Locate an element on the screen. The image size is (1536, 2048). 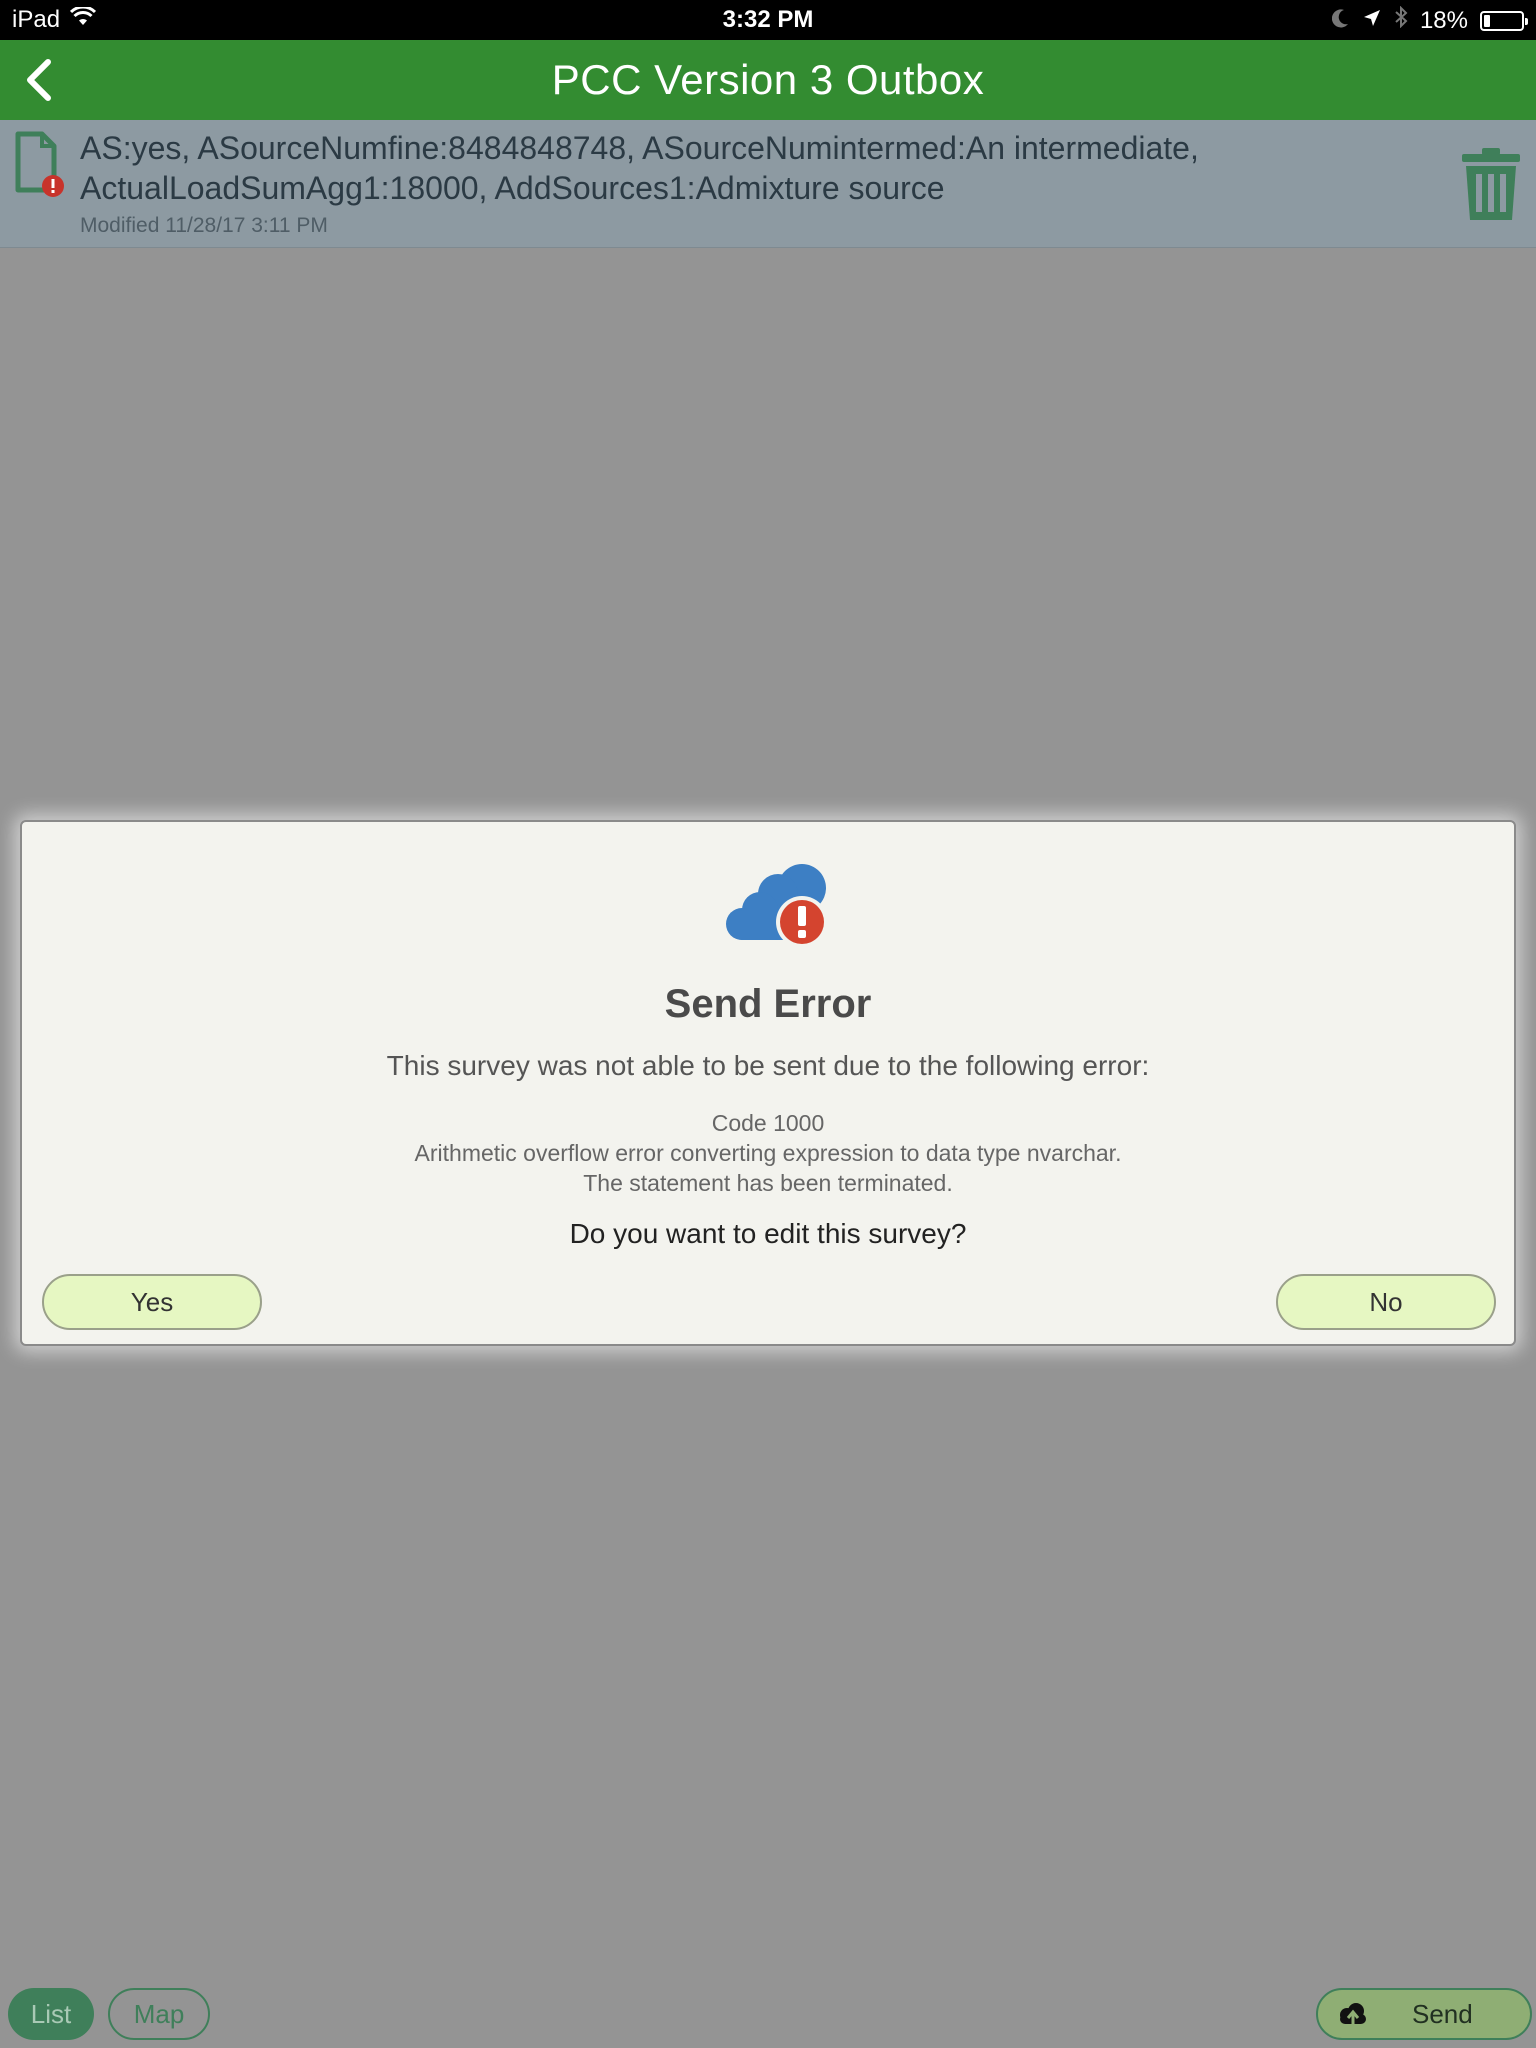
trash-icon is located at coordinates (1491, 184).